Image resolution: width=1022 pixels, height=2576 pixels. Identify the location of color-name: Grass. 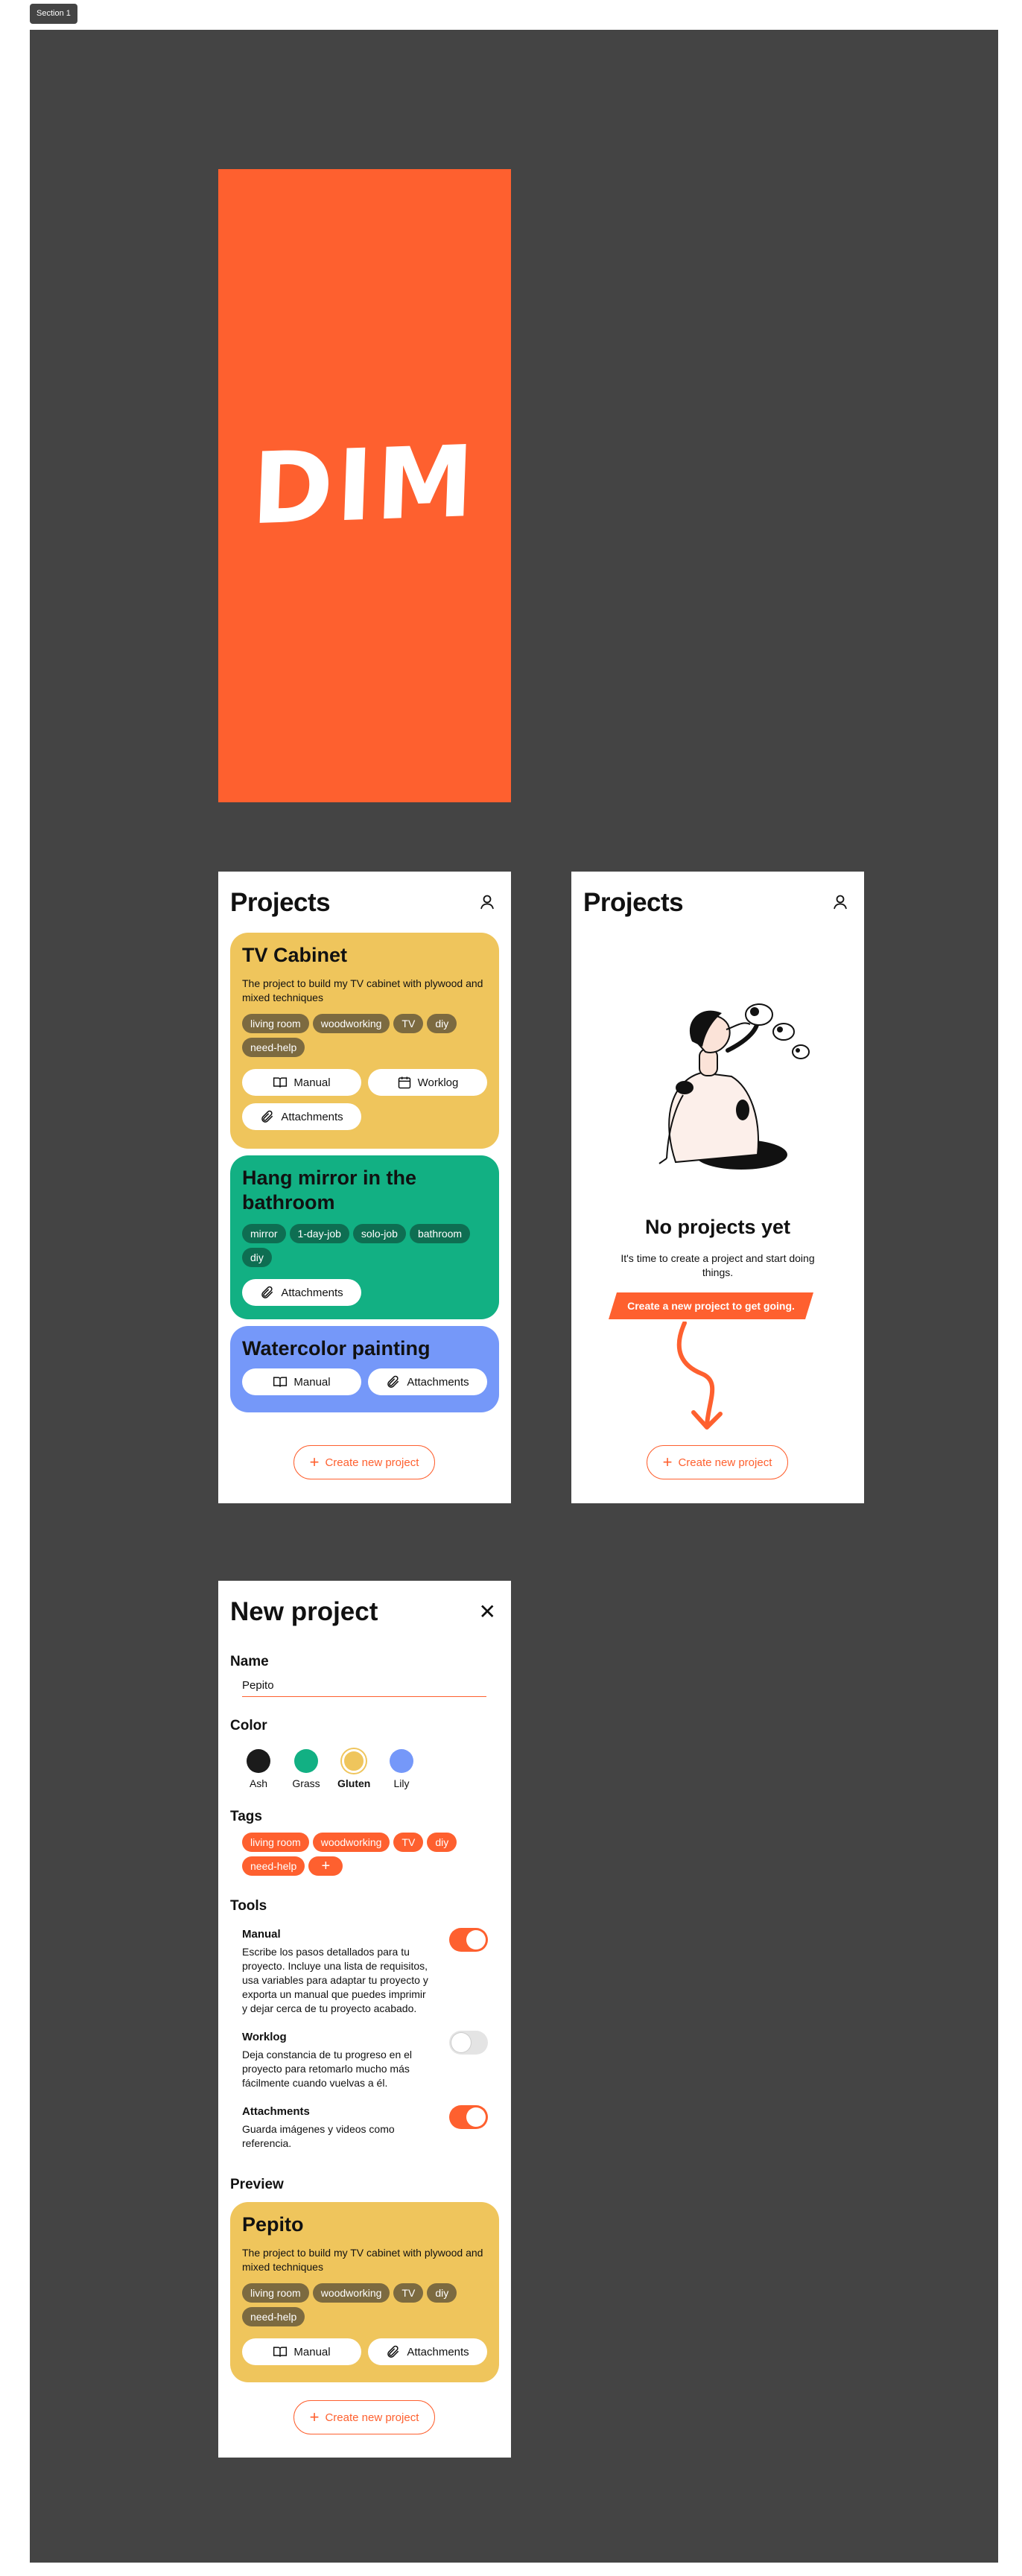
(306, 1783).